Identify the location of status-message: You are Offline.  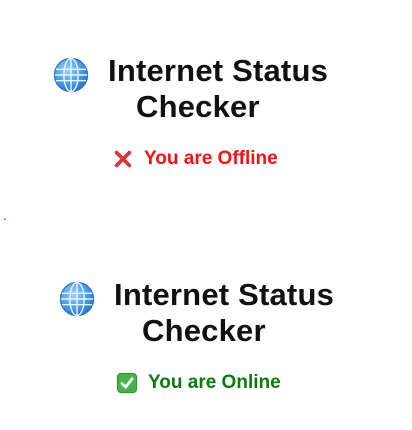
(195, 159).